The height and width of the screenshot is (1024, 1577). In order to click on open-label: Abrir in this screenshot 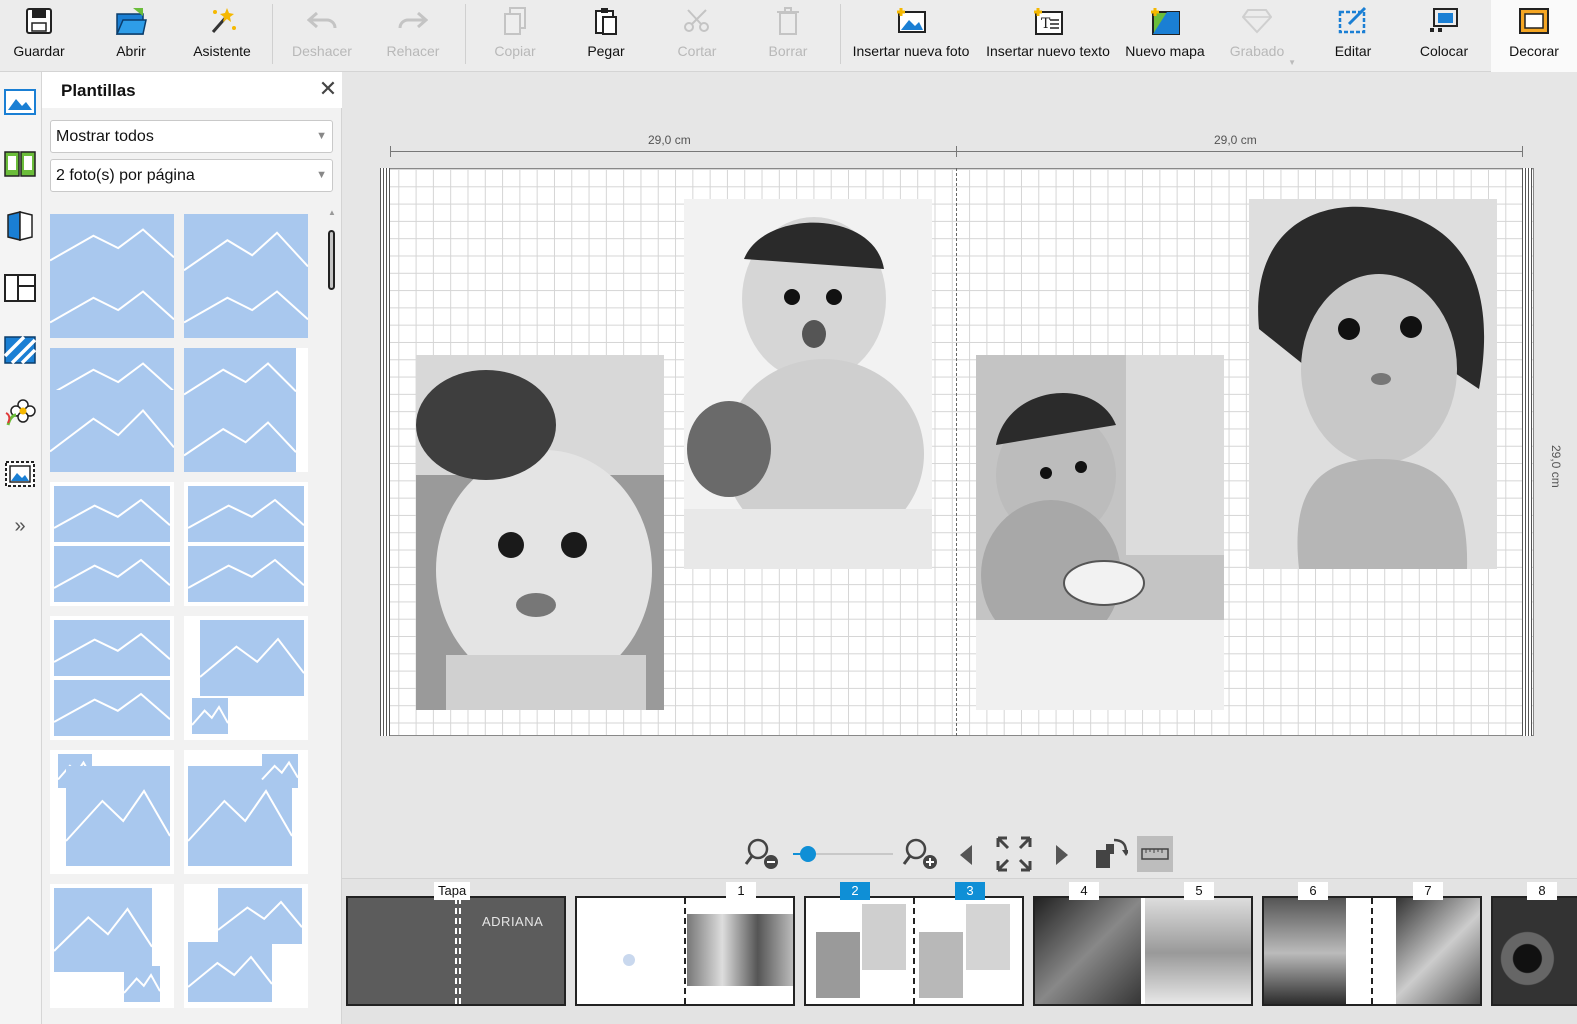, I will do `click(131, 51)`.